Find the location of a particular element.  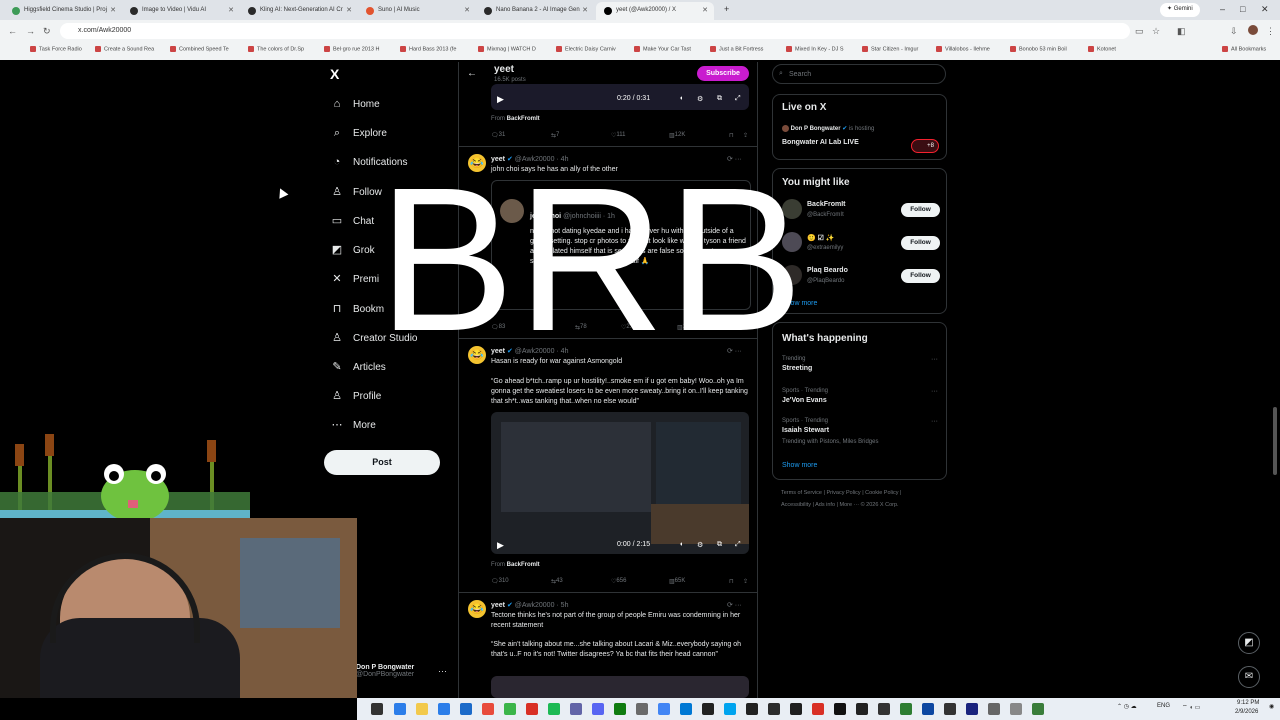

scrollbar-thumb is located at coordinates (1275, 441).